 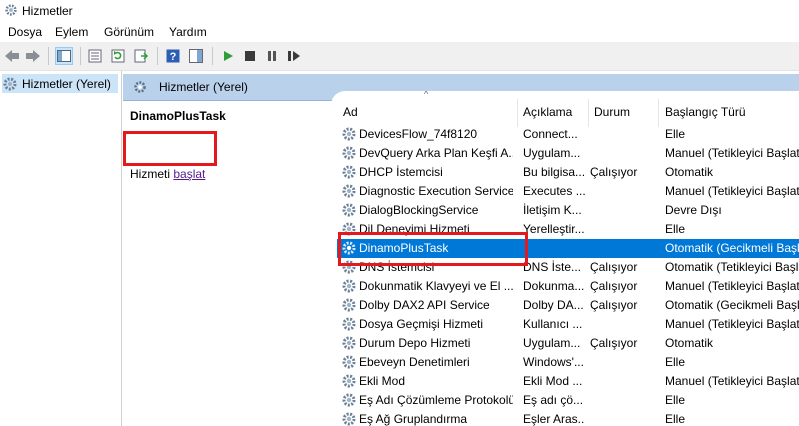 What do you see at coordinates (196, 56) in the screenshot?
I see `action-pane-icon` at bounding box center [196, 56].